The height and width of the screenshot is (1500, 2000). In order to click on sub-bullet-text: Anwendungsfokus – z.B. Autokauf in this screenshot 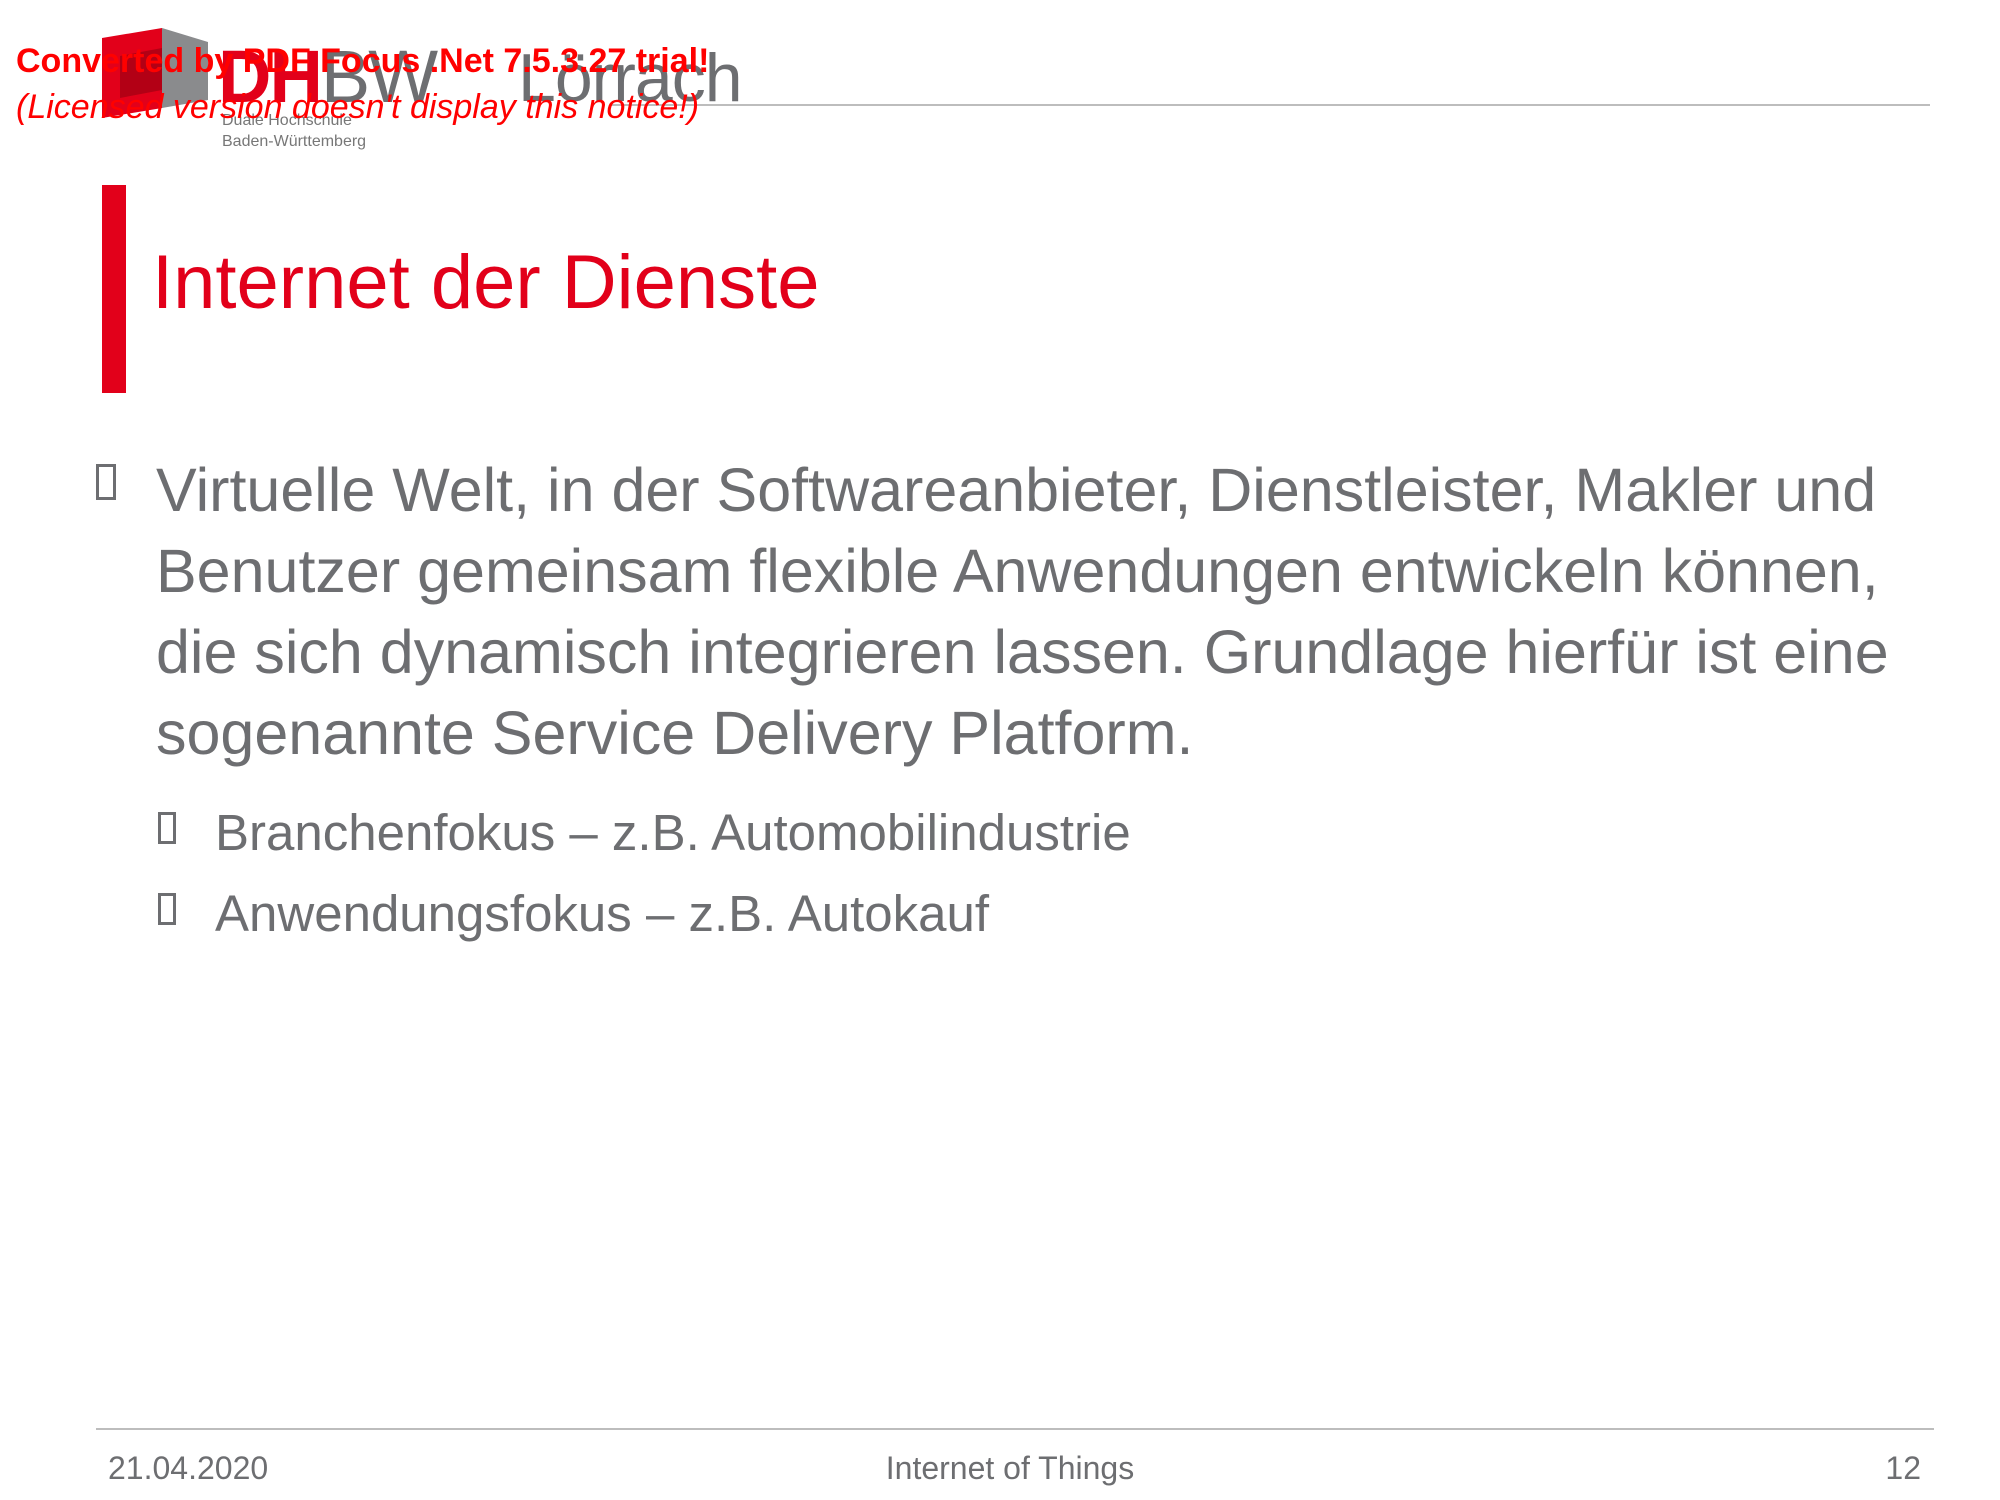, I will do `click(602, 913)`.